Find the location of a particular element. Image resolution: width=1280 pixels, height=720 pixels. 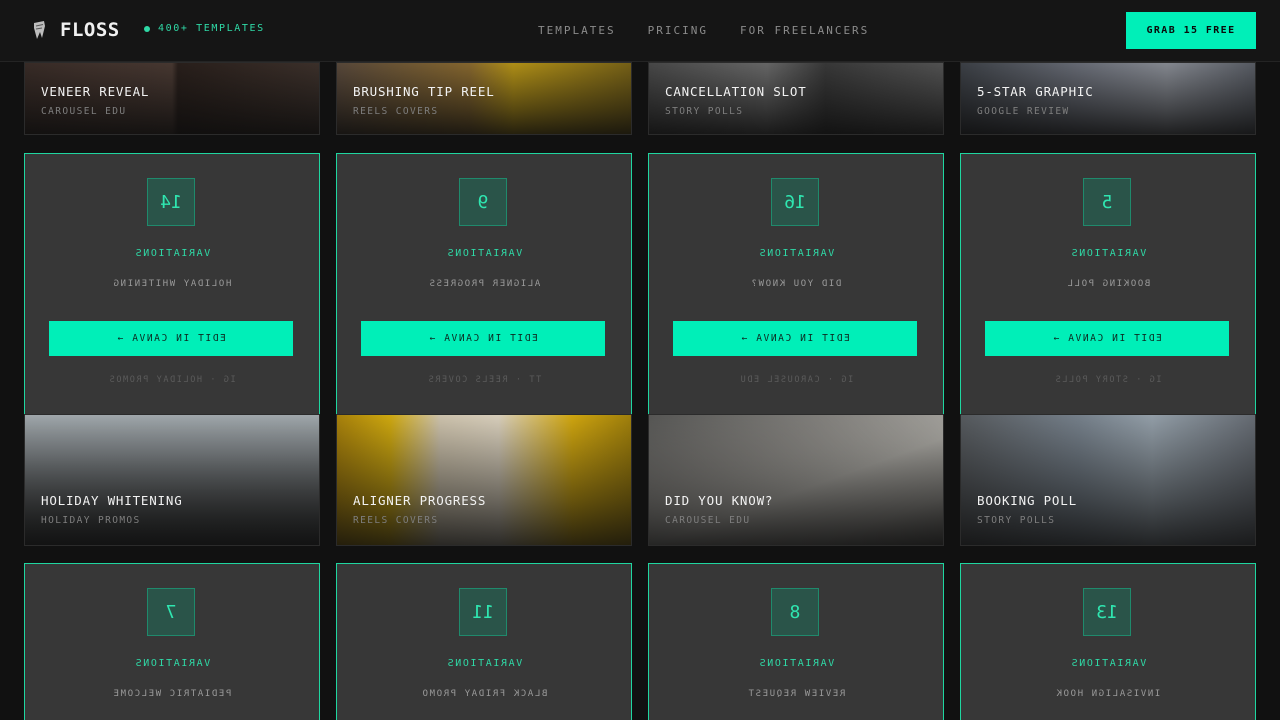

template-card-holiday-whitening: HOLIDAY WHITENING HOLIDAY PROMOS is located at coordinates (172, 480).